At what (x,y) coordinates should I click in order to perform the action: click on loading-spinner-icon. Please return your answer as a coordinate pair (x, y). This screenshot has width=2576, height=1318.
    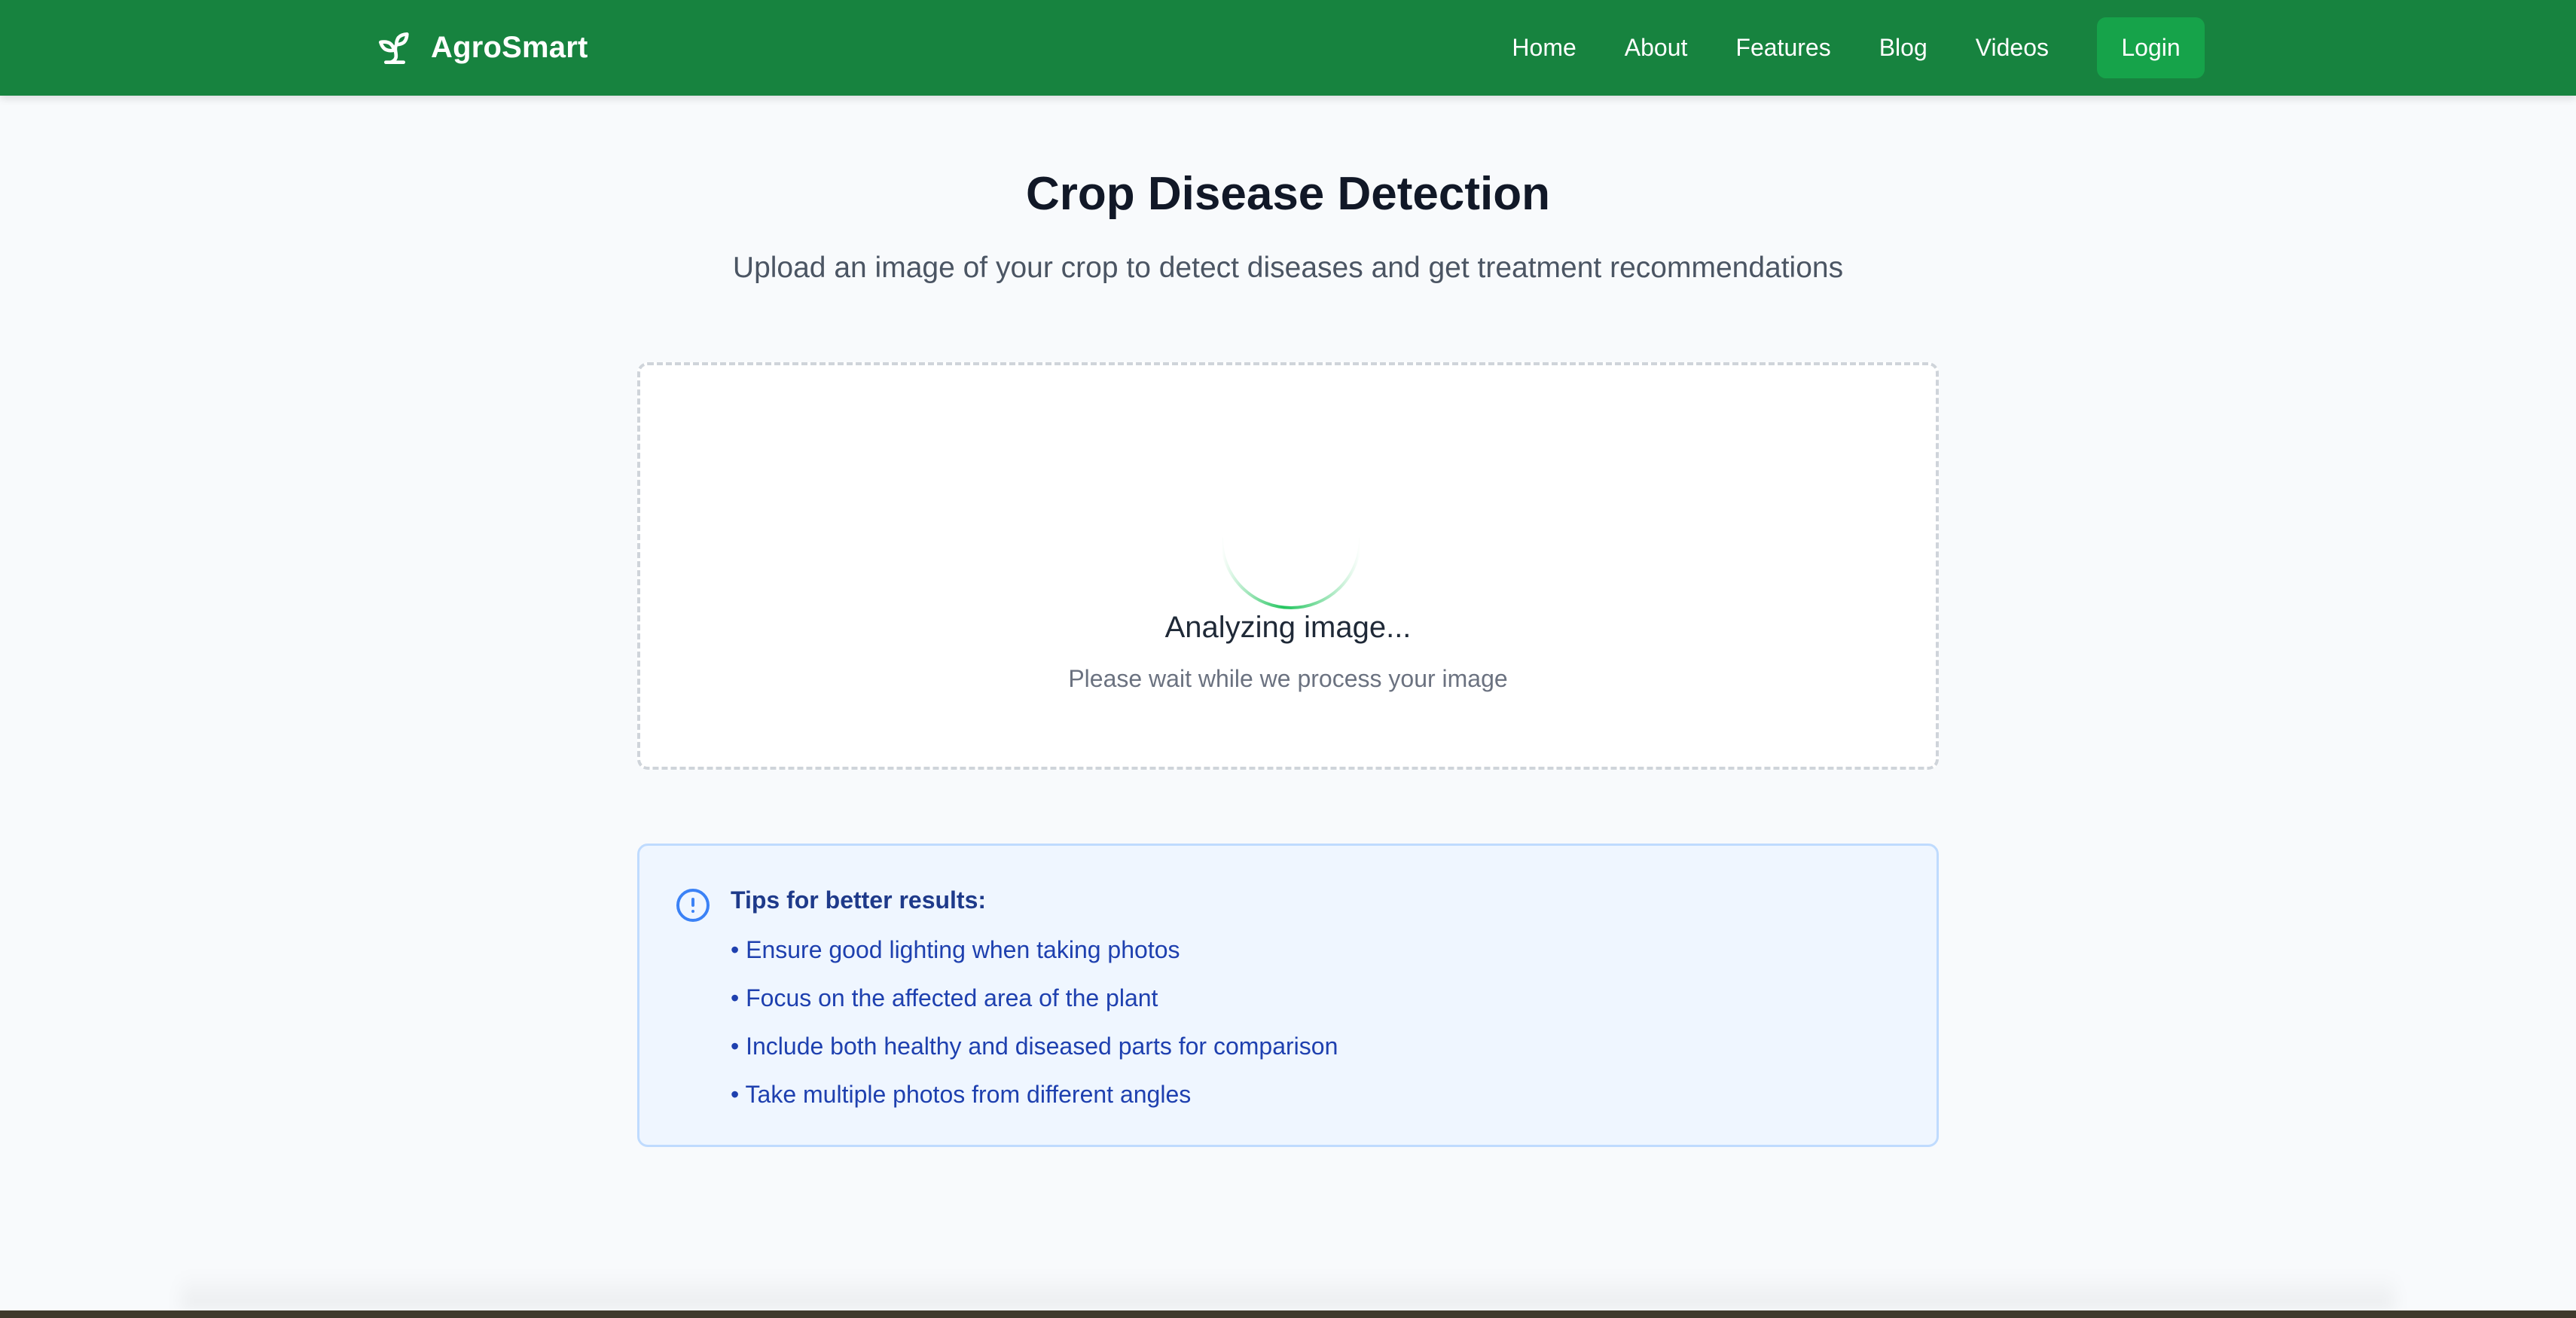
    Looking at the image, I should click on (1291, 573).